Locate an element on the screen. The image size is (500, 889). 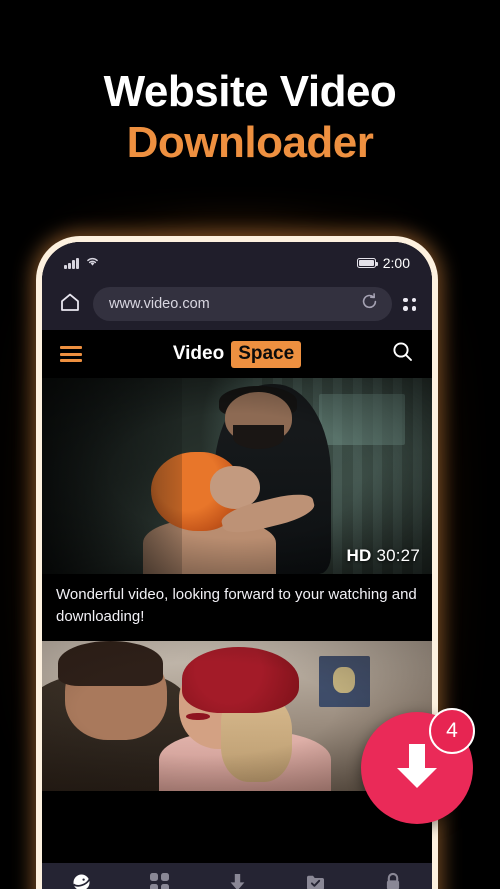
status-clock: 2:00 is located at coordinates (396, 263).